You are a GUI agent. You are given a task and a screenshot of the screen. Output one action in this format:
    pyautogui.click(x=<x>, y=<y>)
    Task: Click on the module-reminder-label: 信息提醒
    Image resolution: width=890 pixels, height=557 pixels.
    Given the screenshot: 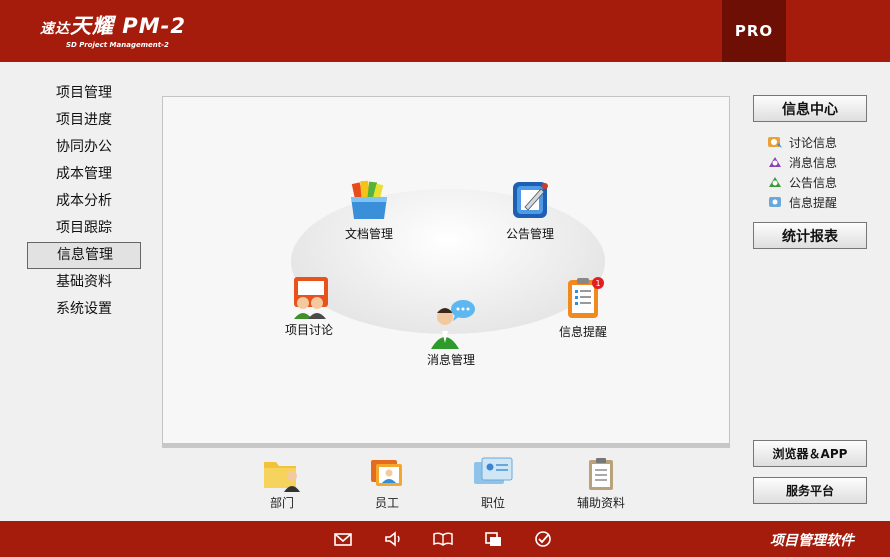 What is the action you would take?
    pyautogui.click(x=583, y=332)
    